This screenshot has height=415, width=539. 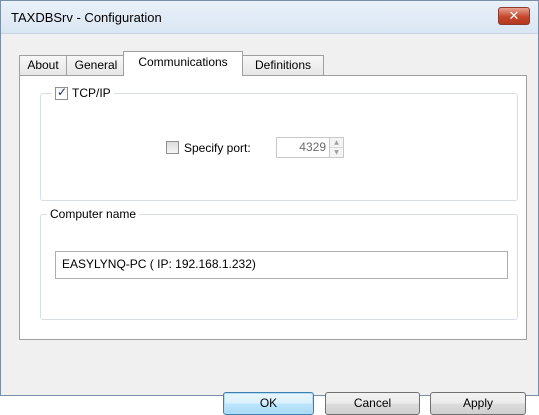 What do you see at coordinates (336, 153) in the screenshot?
I see `spin-down-icon: ▼` at bounding box center [336, 153].